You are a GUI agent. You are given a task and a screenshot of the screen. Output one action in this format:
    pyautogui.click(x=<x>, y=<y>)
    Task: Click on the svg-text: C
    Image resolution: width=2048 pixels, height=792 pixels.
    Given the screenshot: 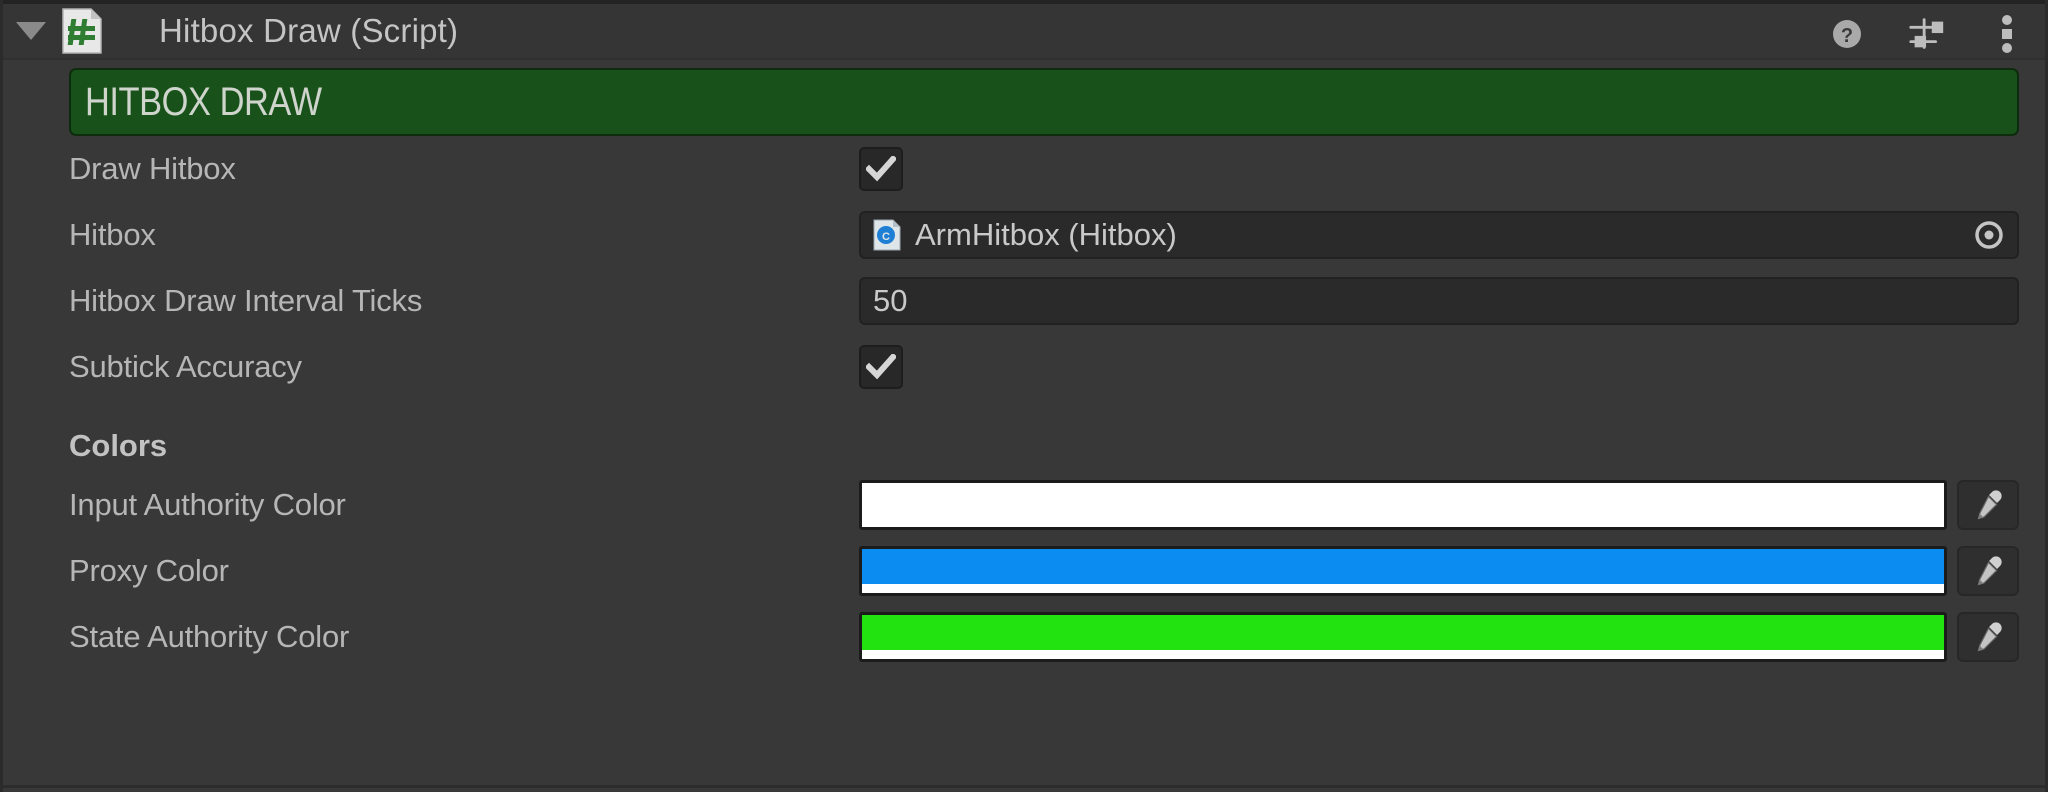 What is the action you would take?
    pyautogui.click(x=886, y=237)
    